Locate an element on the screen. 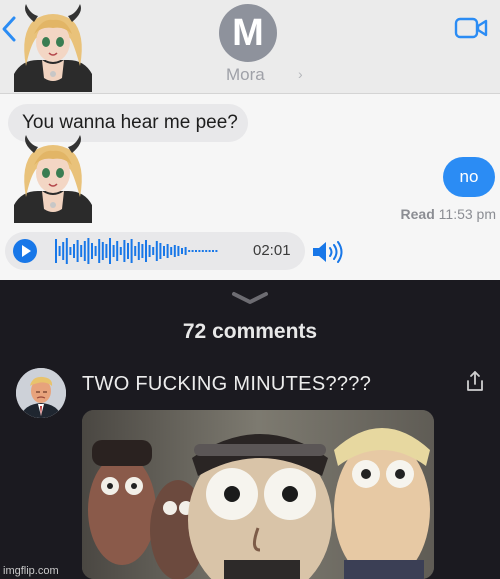 The width and height of the screenshot is (500, 579). audio-message-bubble: 02:01 is located at coordinates (155, 251).